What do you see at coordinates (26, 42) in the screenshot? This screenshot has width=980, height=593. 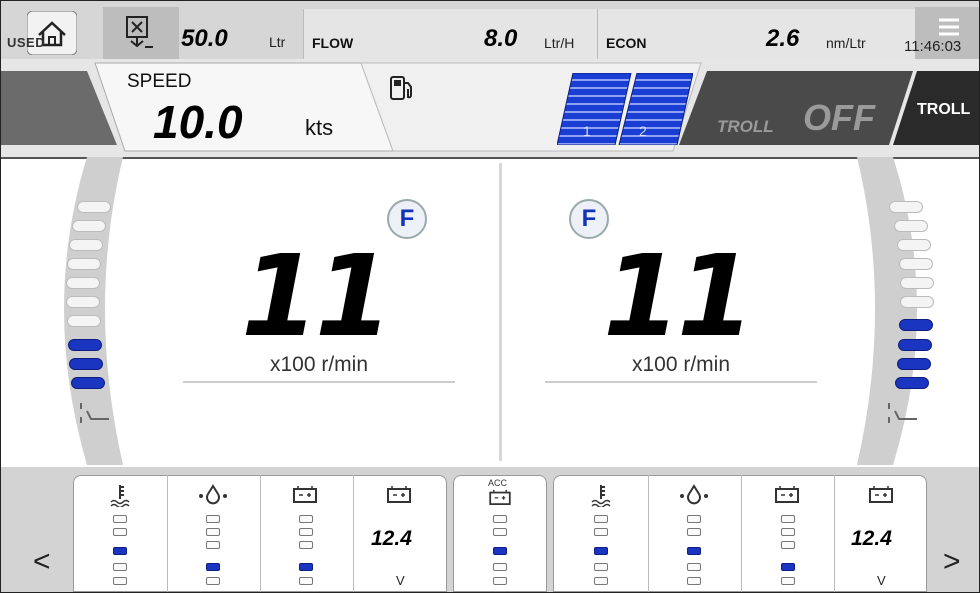 I see `fuel-used-label: USED` at bounding box center [26, 42].